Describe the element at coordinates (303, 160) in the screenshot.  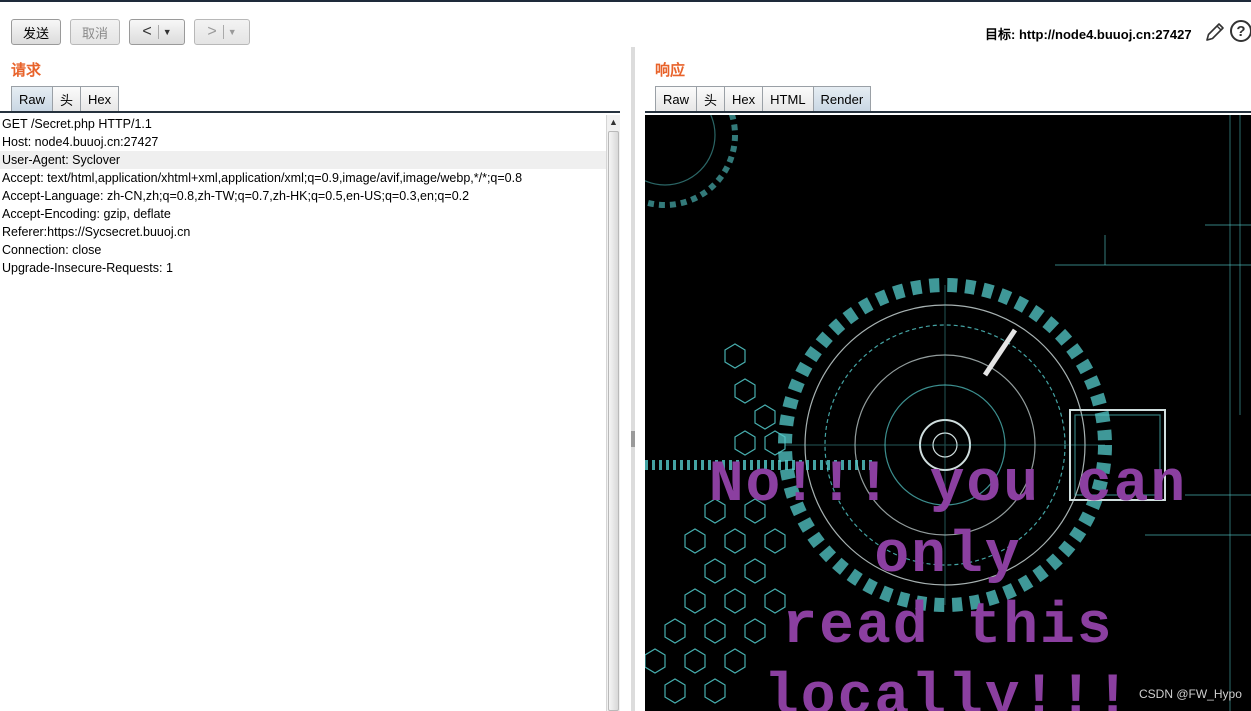
I see `request-line: User-Agent: Syclover` at that location.